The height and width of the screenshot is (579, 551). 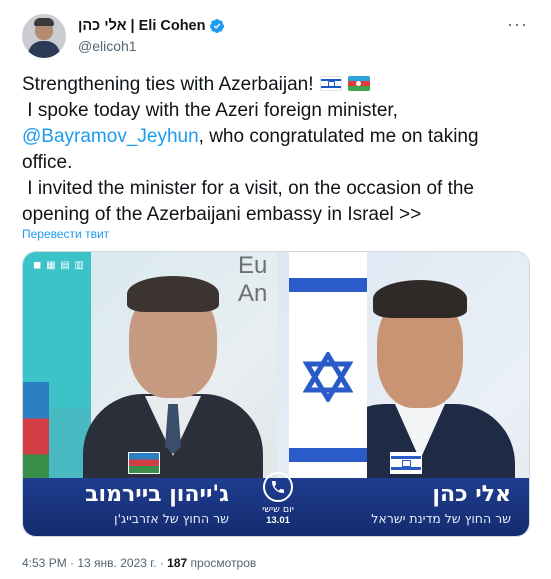 What do you see at coordinates (358, 83) in the screenshot?
I see `flag-azerbaijan-icon` at bounding box center [358, 83].